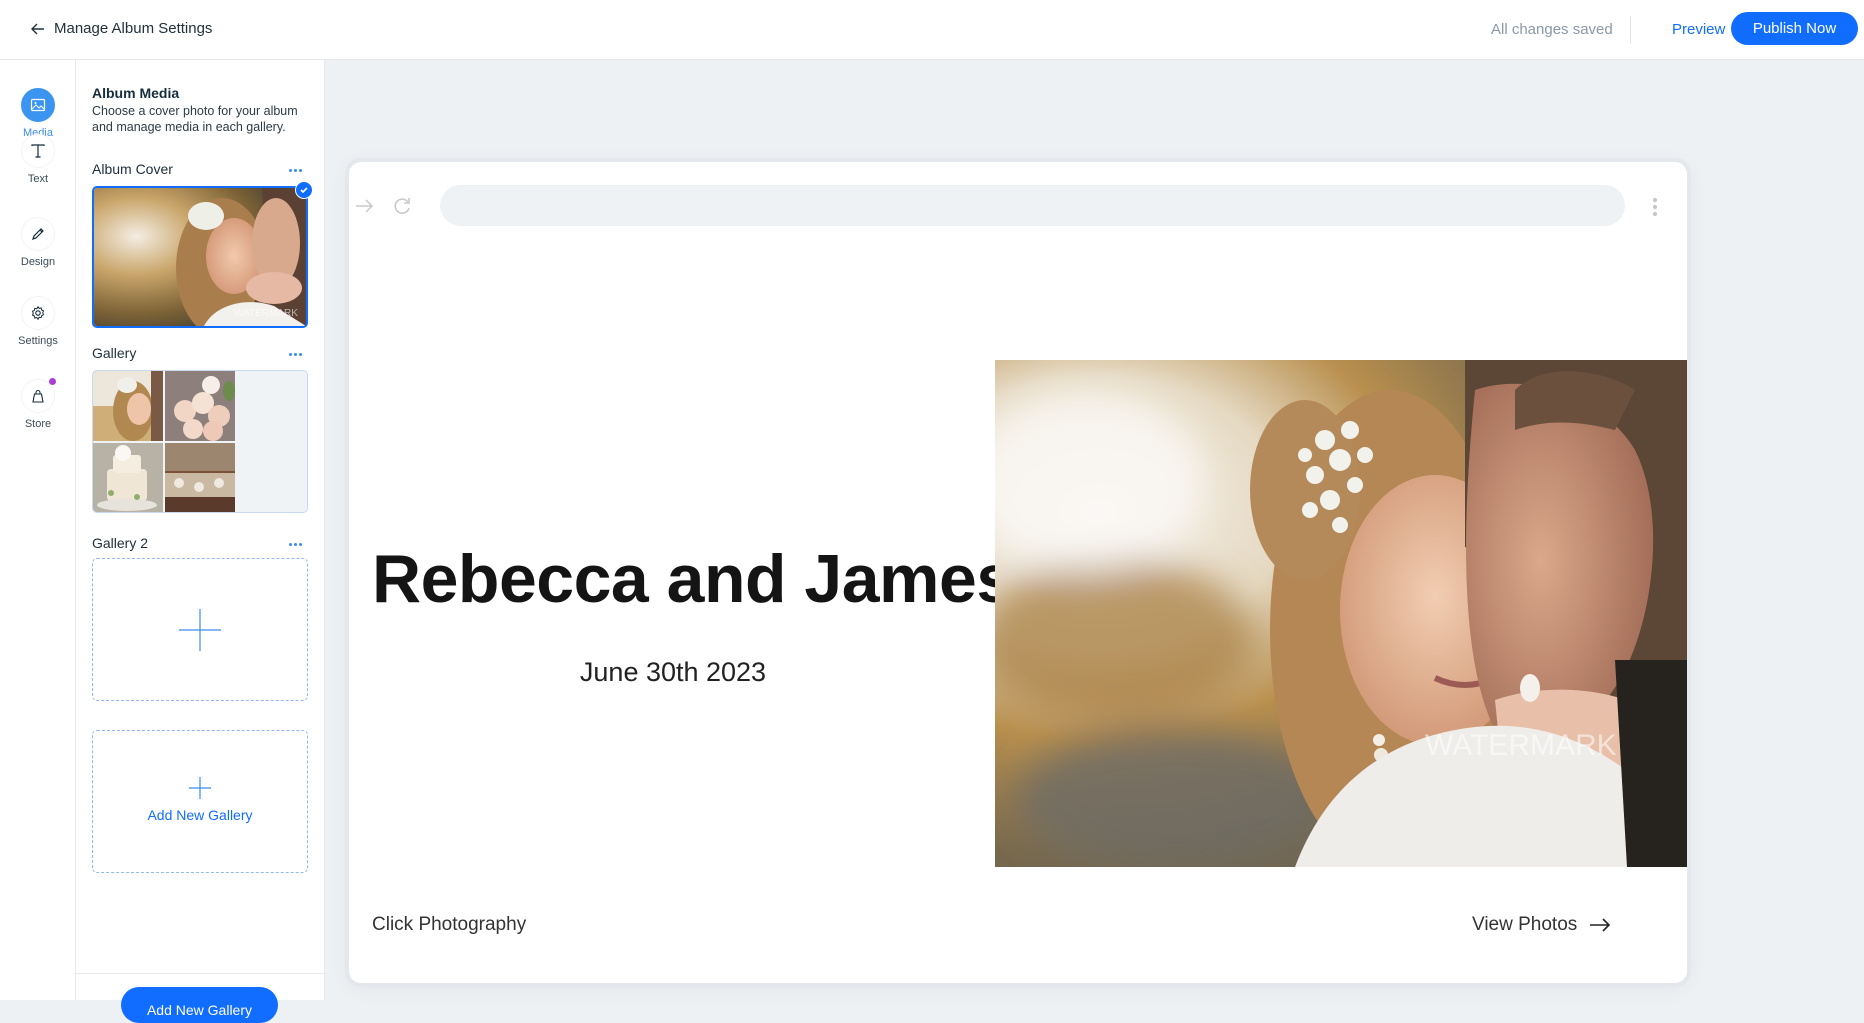  I want to click on forward-arrow-icon, so click(364, 206).